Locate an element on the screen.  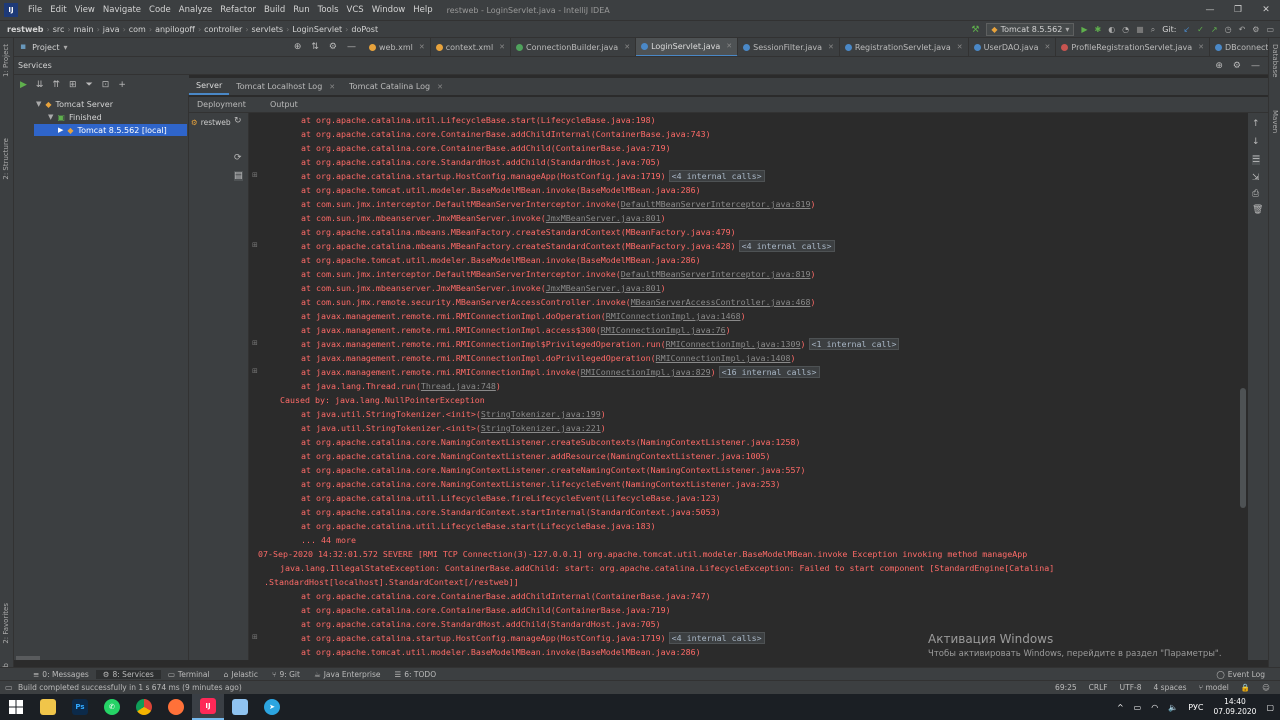
menu-item: Run is located at coordinates (301, 10).